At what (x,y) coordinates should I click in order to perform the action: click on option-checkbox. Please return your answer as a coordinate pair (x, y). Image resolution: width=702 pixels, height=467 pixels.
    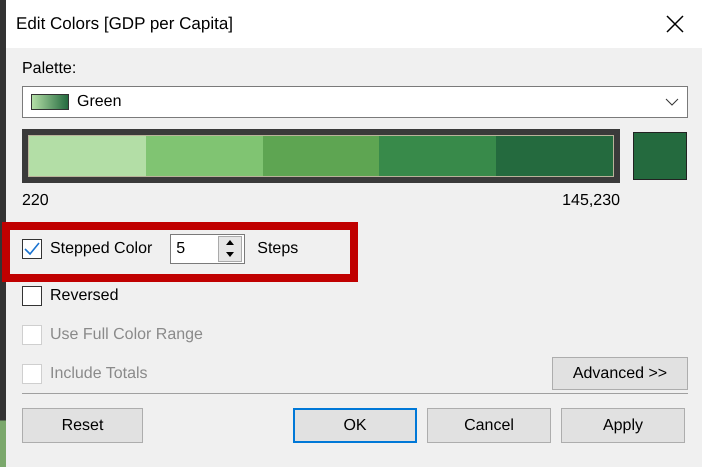
    Looking at the image, I should click on (32, 296).